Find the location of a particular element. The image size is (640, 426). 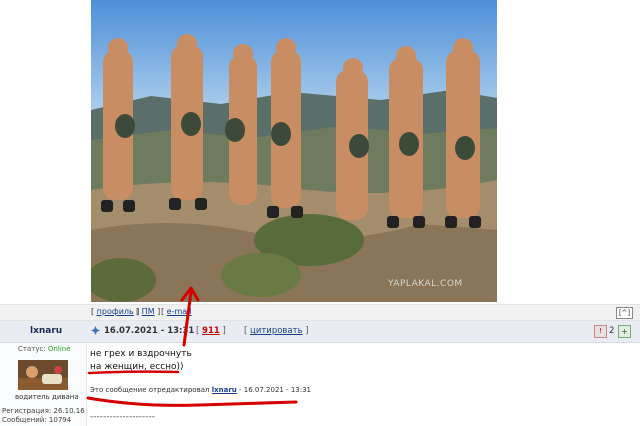

photo-watermark: YAPLAKAL.COM is located at coordinates (425, 284).